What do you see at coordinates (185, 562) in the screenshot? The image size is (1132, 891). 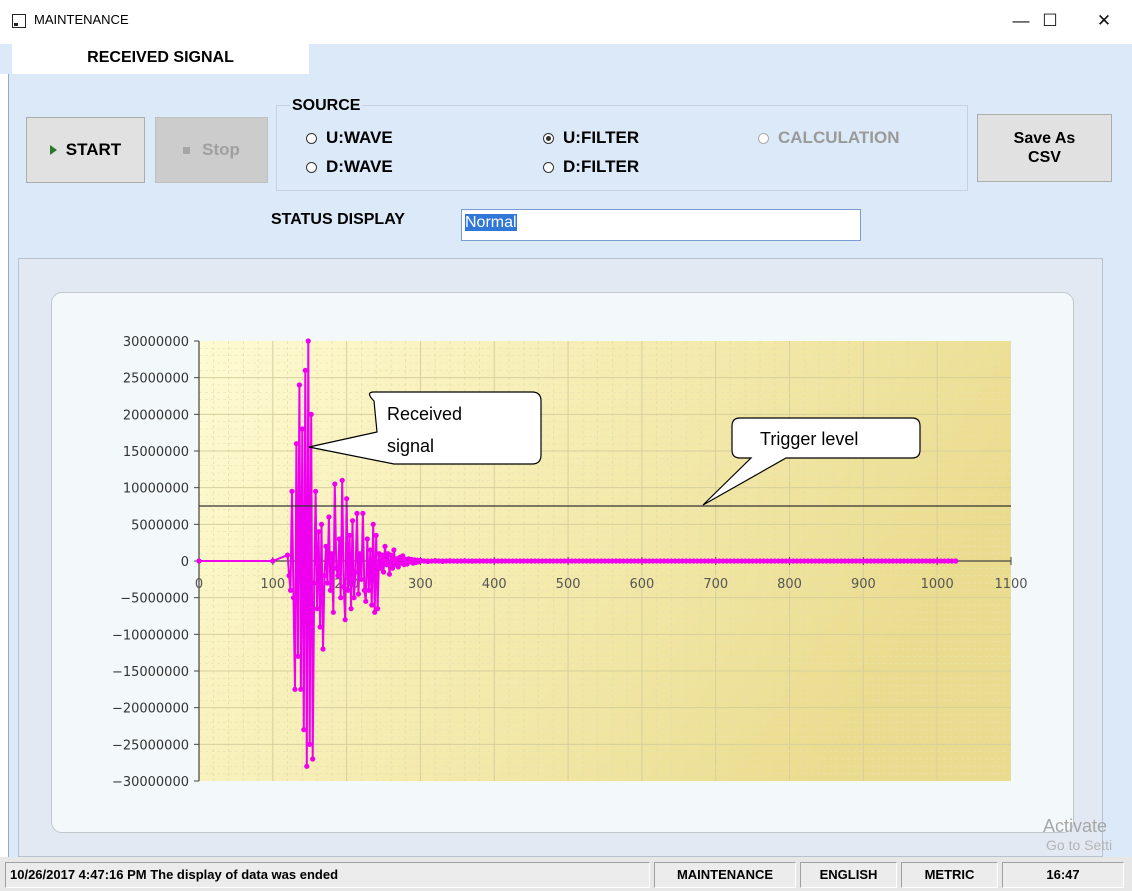 I see `y-tick-label: 0` at bounding box center [185, 562].